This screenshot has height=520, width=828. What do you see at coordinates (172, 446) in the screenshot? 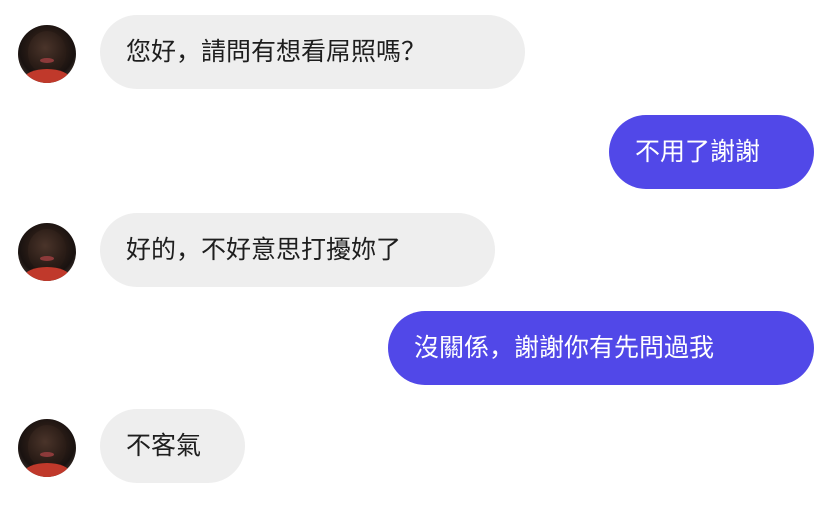
I see `incoming-message-bubble: 不客氣` at bounding box center [172, 446].